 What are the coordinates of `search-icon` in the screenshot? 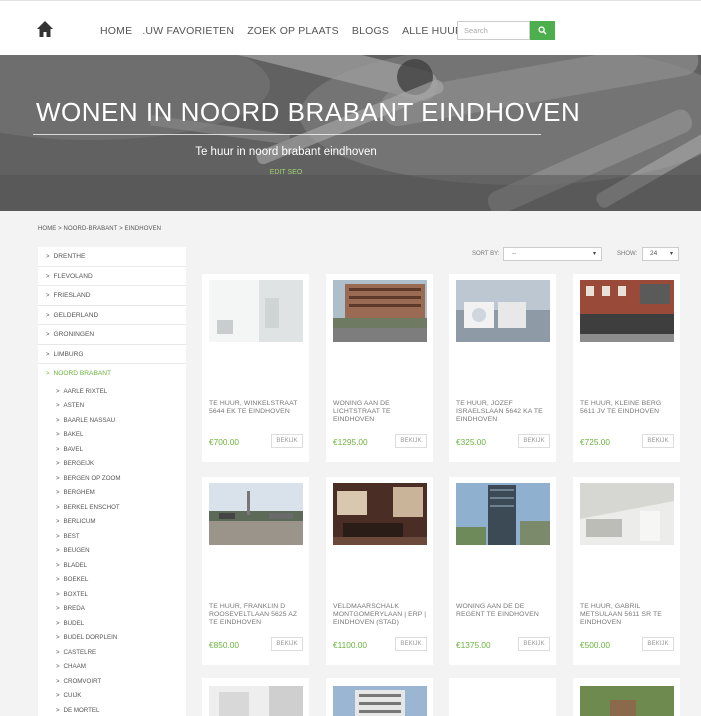 It's located at (542, 30).